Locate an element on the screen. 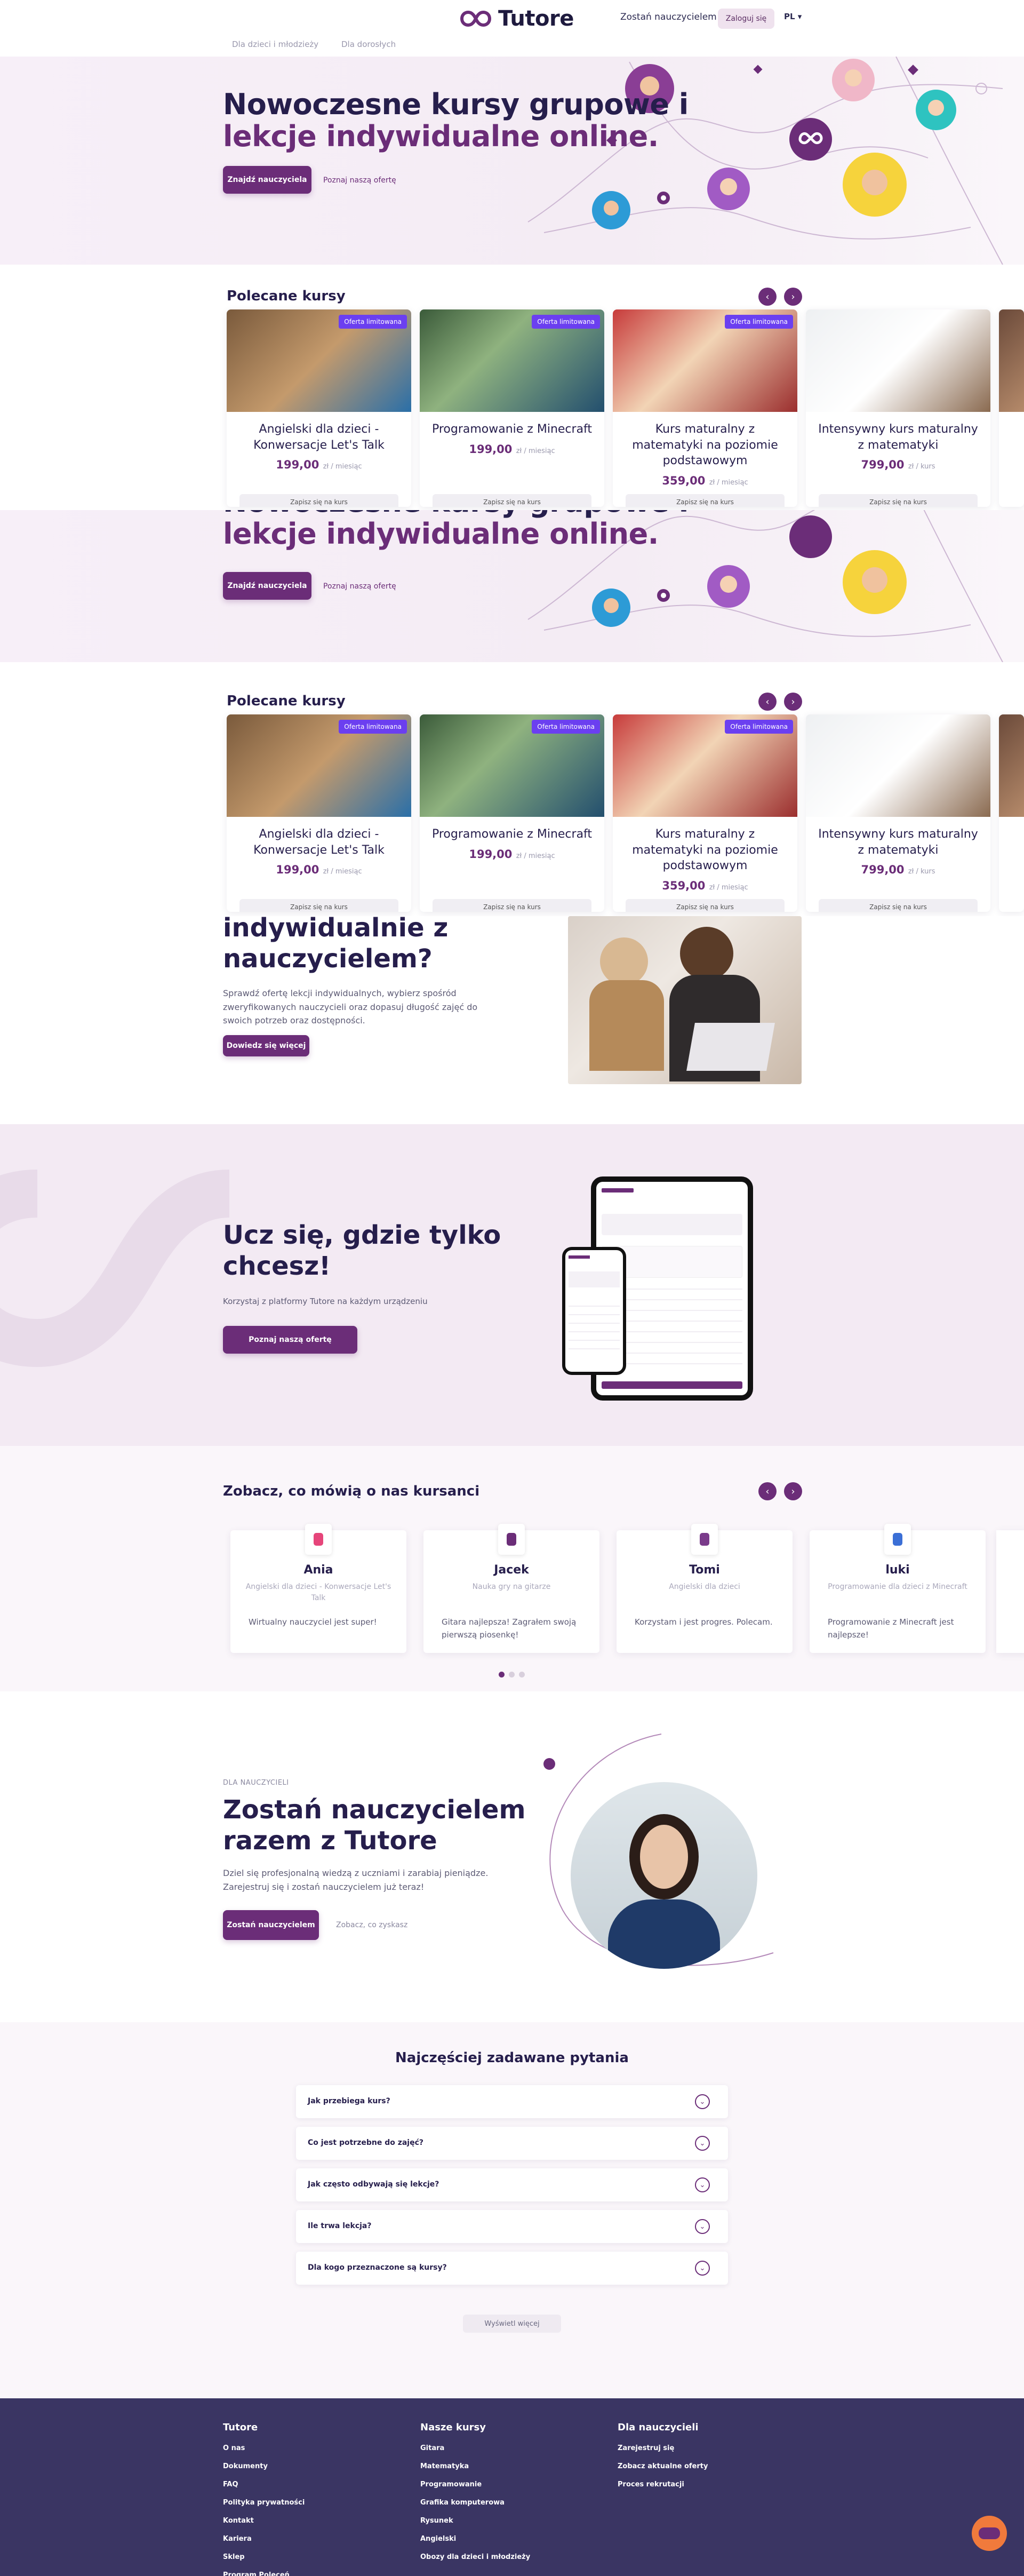  course-price-value: 359,00 is located at coordinates (684, 886).